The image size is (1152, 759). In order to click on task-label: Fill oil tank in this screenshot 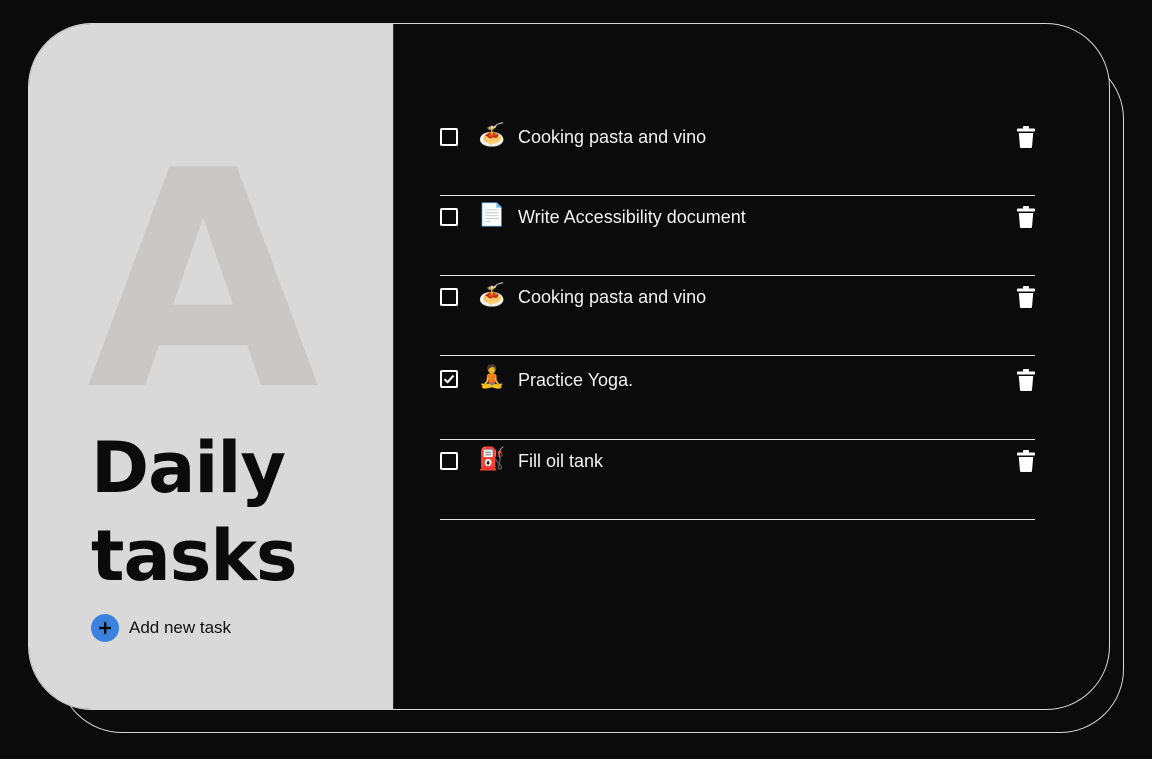, I will do `click(561, 461)`.